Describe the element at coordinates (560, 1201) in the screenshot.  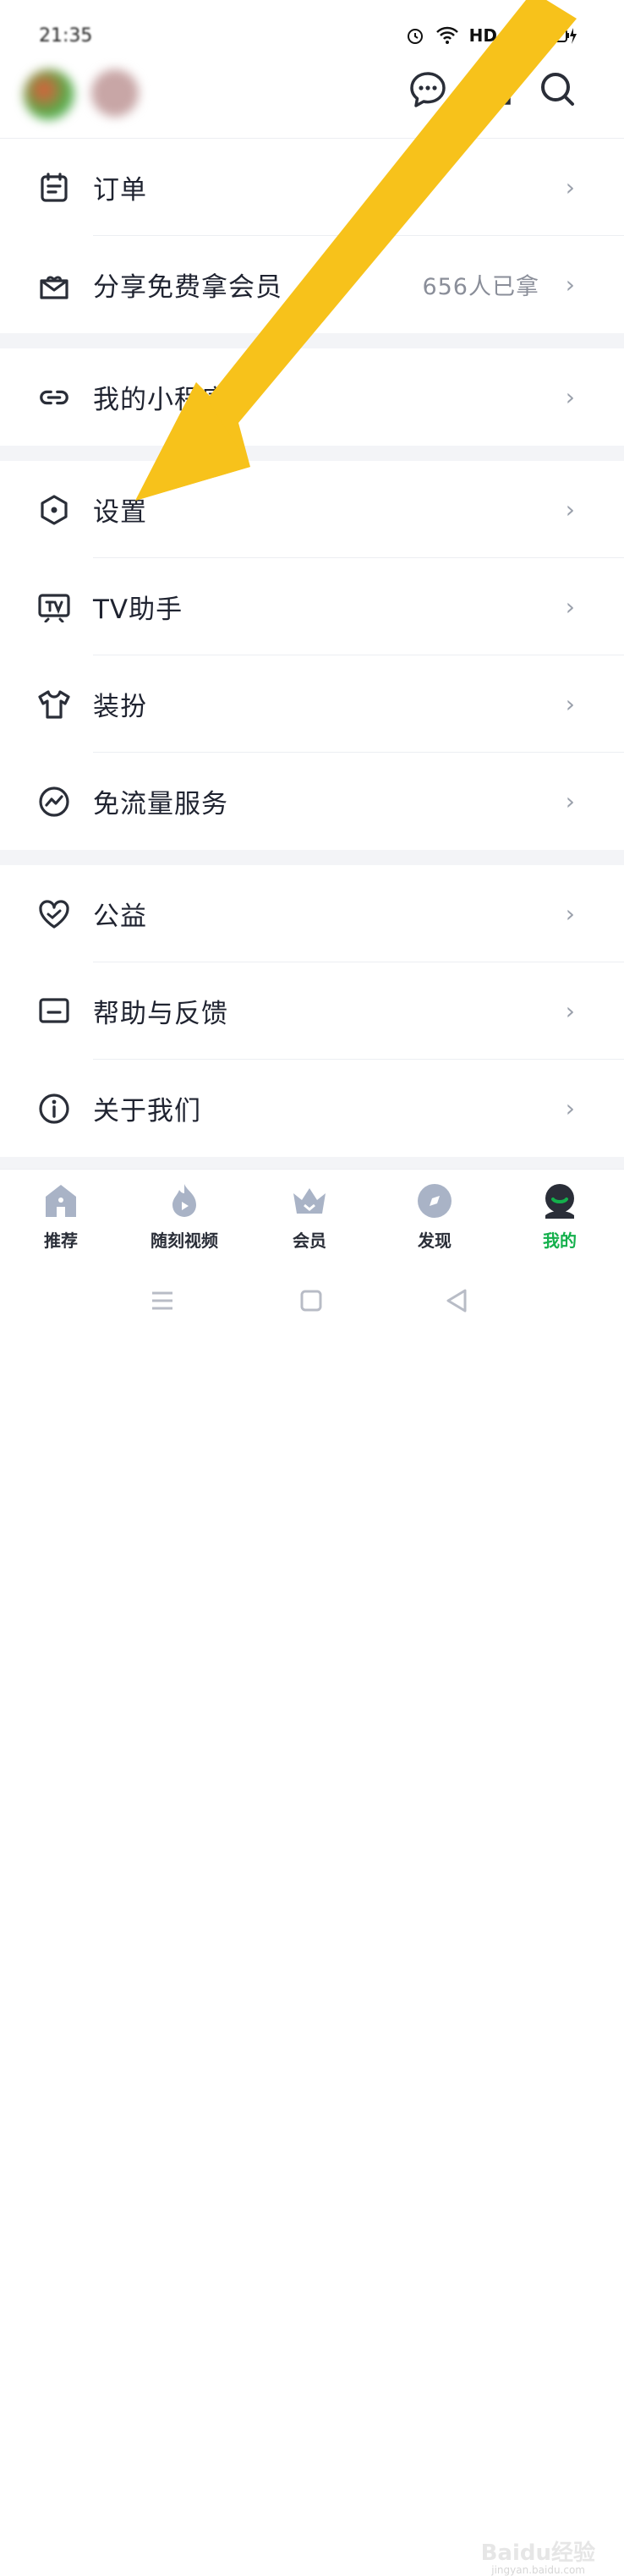
I see `profile-icon` at that location.